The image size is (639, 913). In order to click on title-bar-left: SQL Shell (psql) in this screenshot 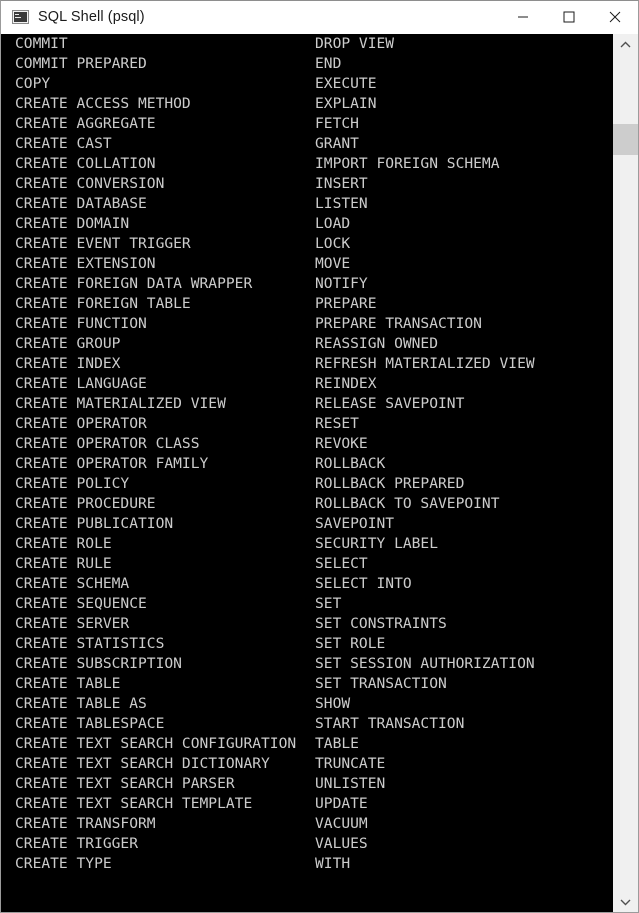, I will do `click(250, 17)`.